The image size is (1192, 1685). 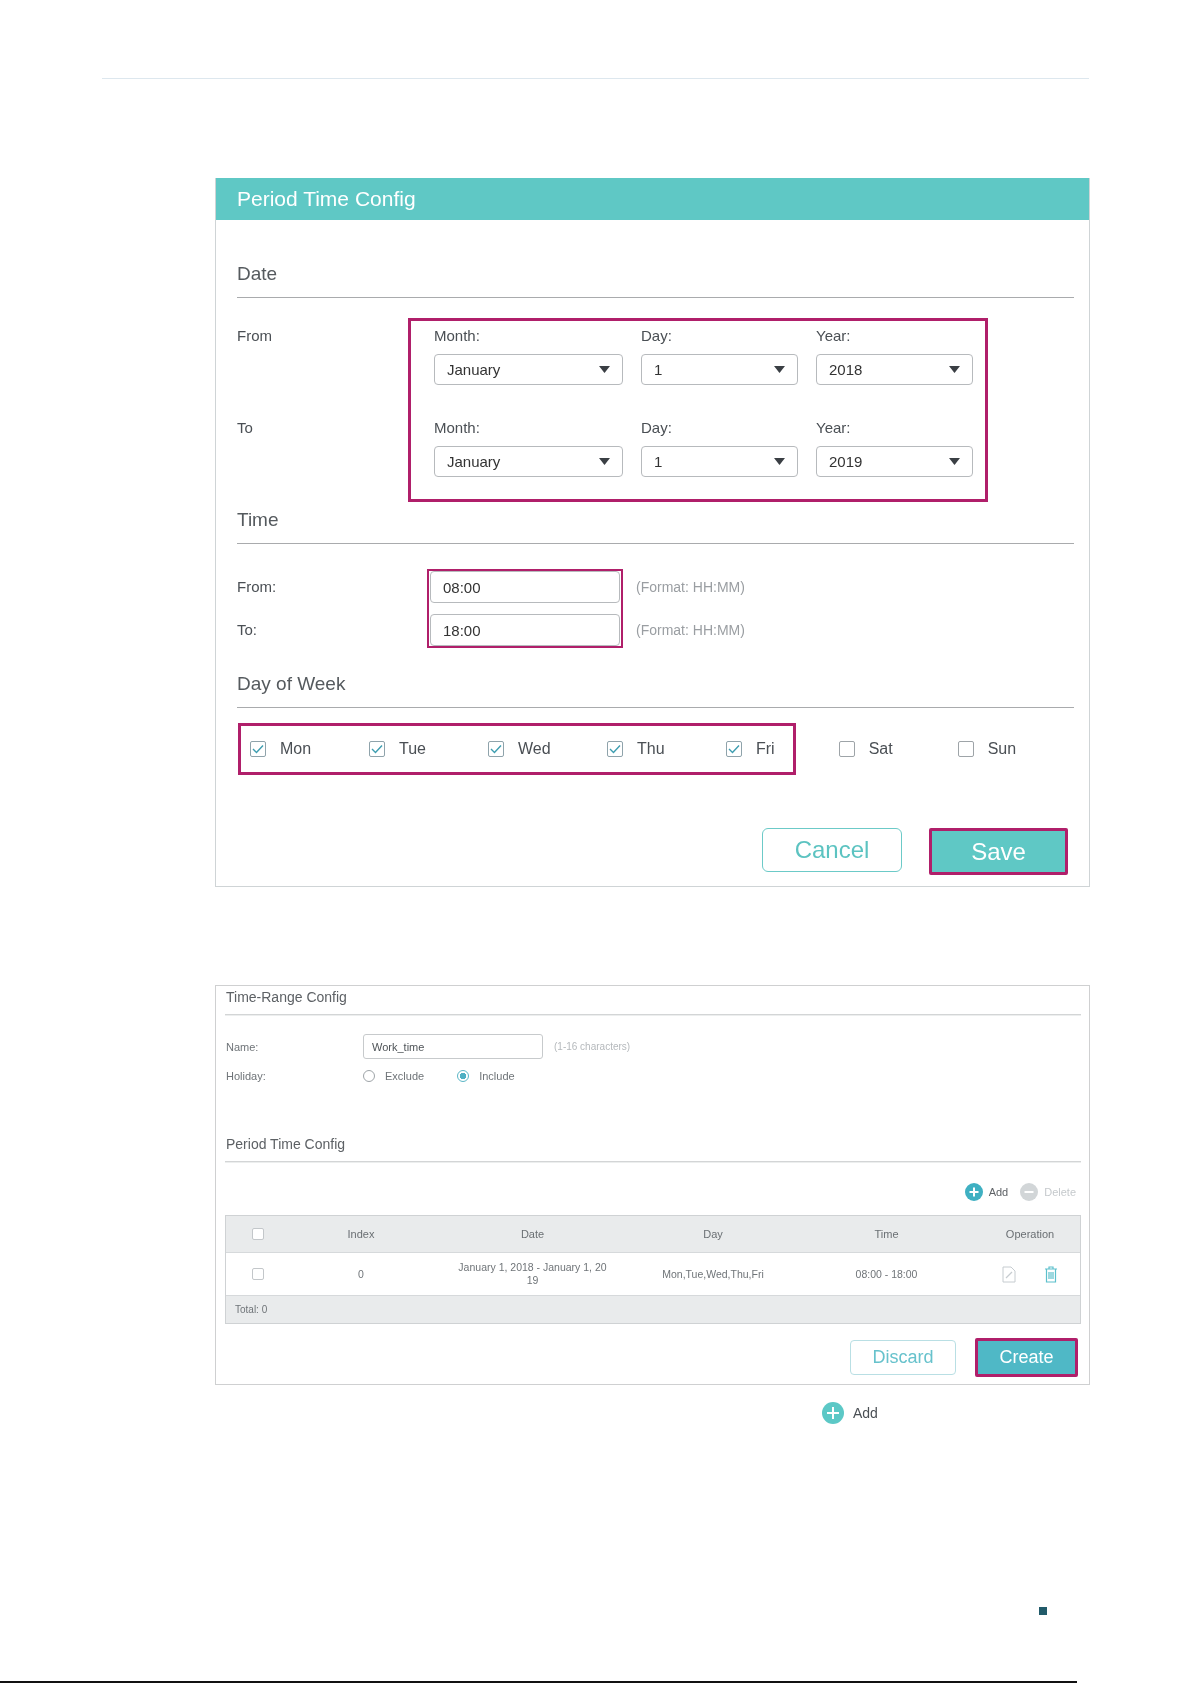 What do you see at coordinates (986, 1192) in the screenshot?
I see `add-button: Add` at bounding box center [986, 1192].